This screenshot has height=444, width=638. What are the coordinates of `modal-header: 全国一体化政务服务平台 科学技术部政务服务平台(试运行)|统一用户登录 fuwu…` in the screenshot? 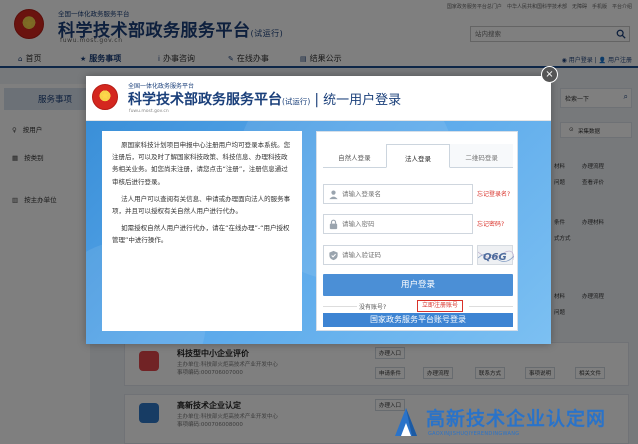 It's located at (318, 98).